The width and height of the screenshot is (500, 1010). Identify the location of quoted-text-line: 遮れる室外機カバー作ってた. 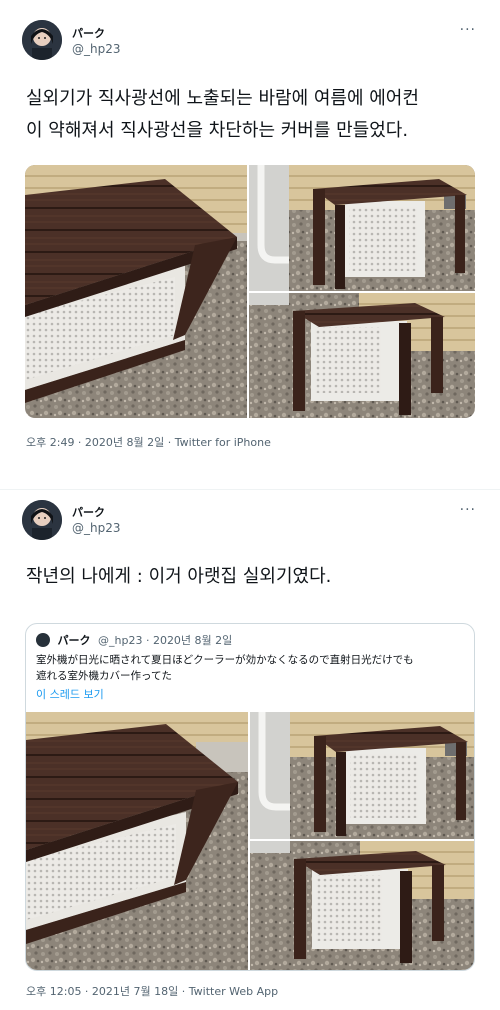
(104, 676).